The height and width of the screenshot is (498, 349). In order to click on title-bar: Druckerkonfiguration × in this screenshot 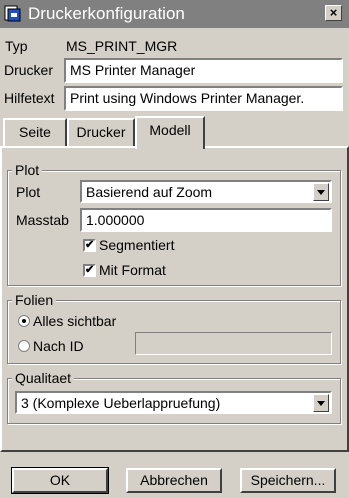, I will do `click(174, 14)`.